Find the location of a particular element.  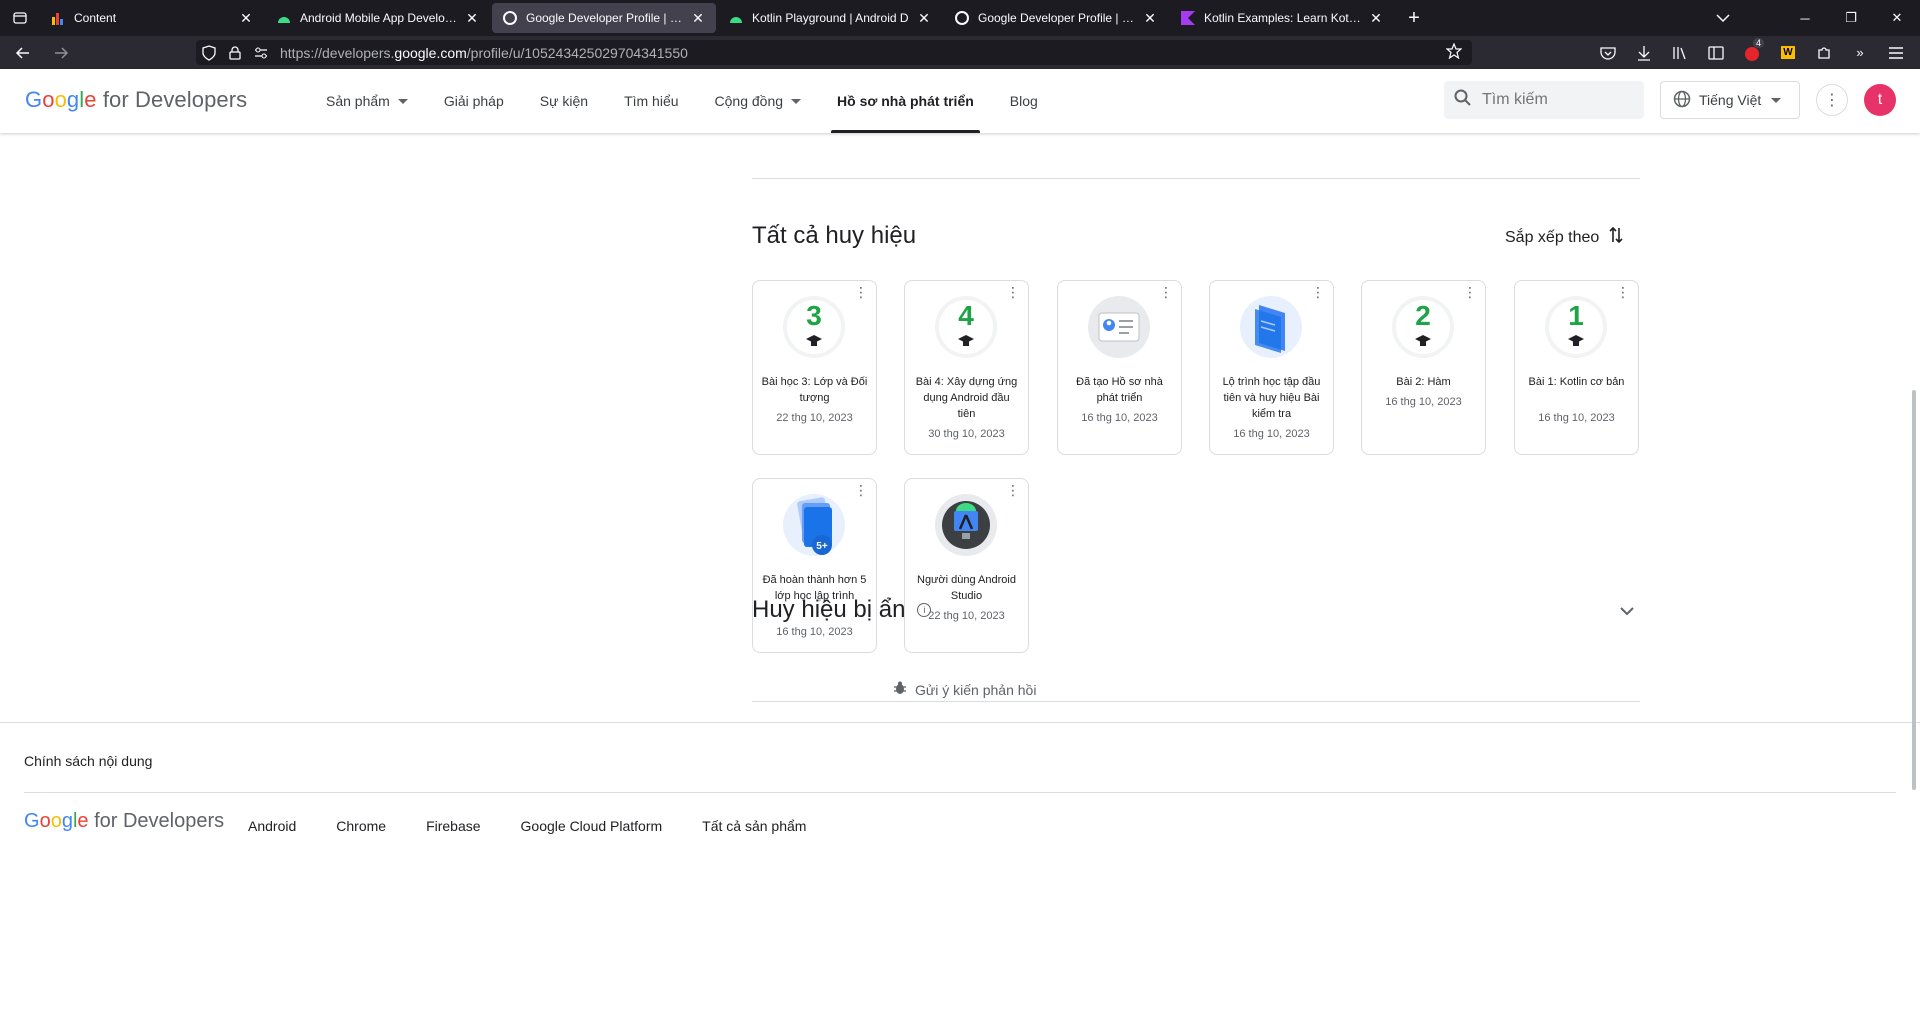

nav-item-products: Sản phẩm is located at coordinates (367, 101).